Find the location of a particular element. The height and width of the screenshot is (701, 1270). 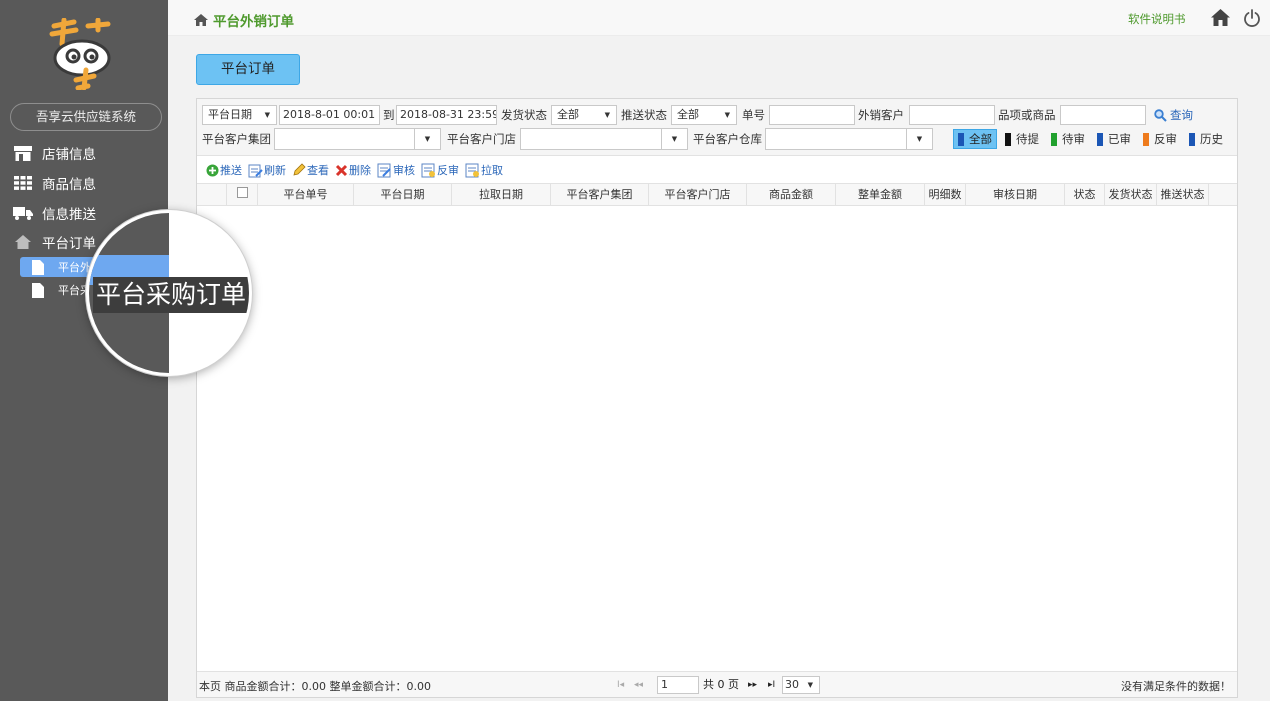

brand-logo is located at coordinates (82, 54).